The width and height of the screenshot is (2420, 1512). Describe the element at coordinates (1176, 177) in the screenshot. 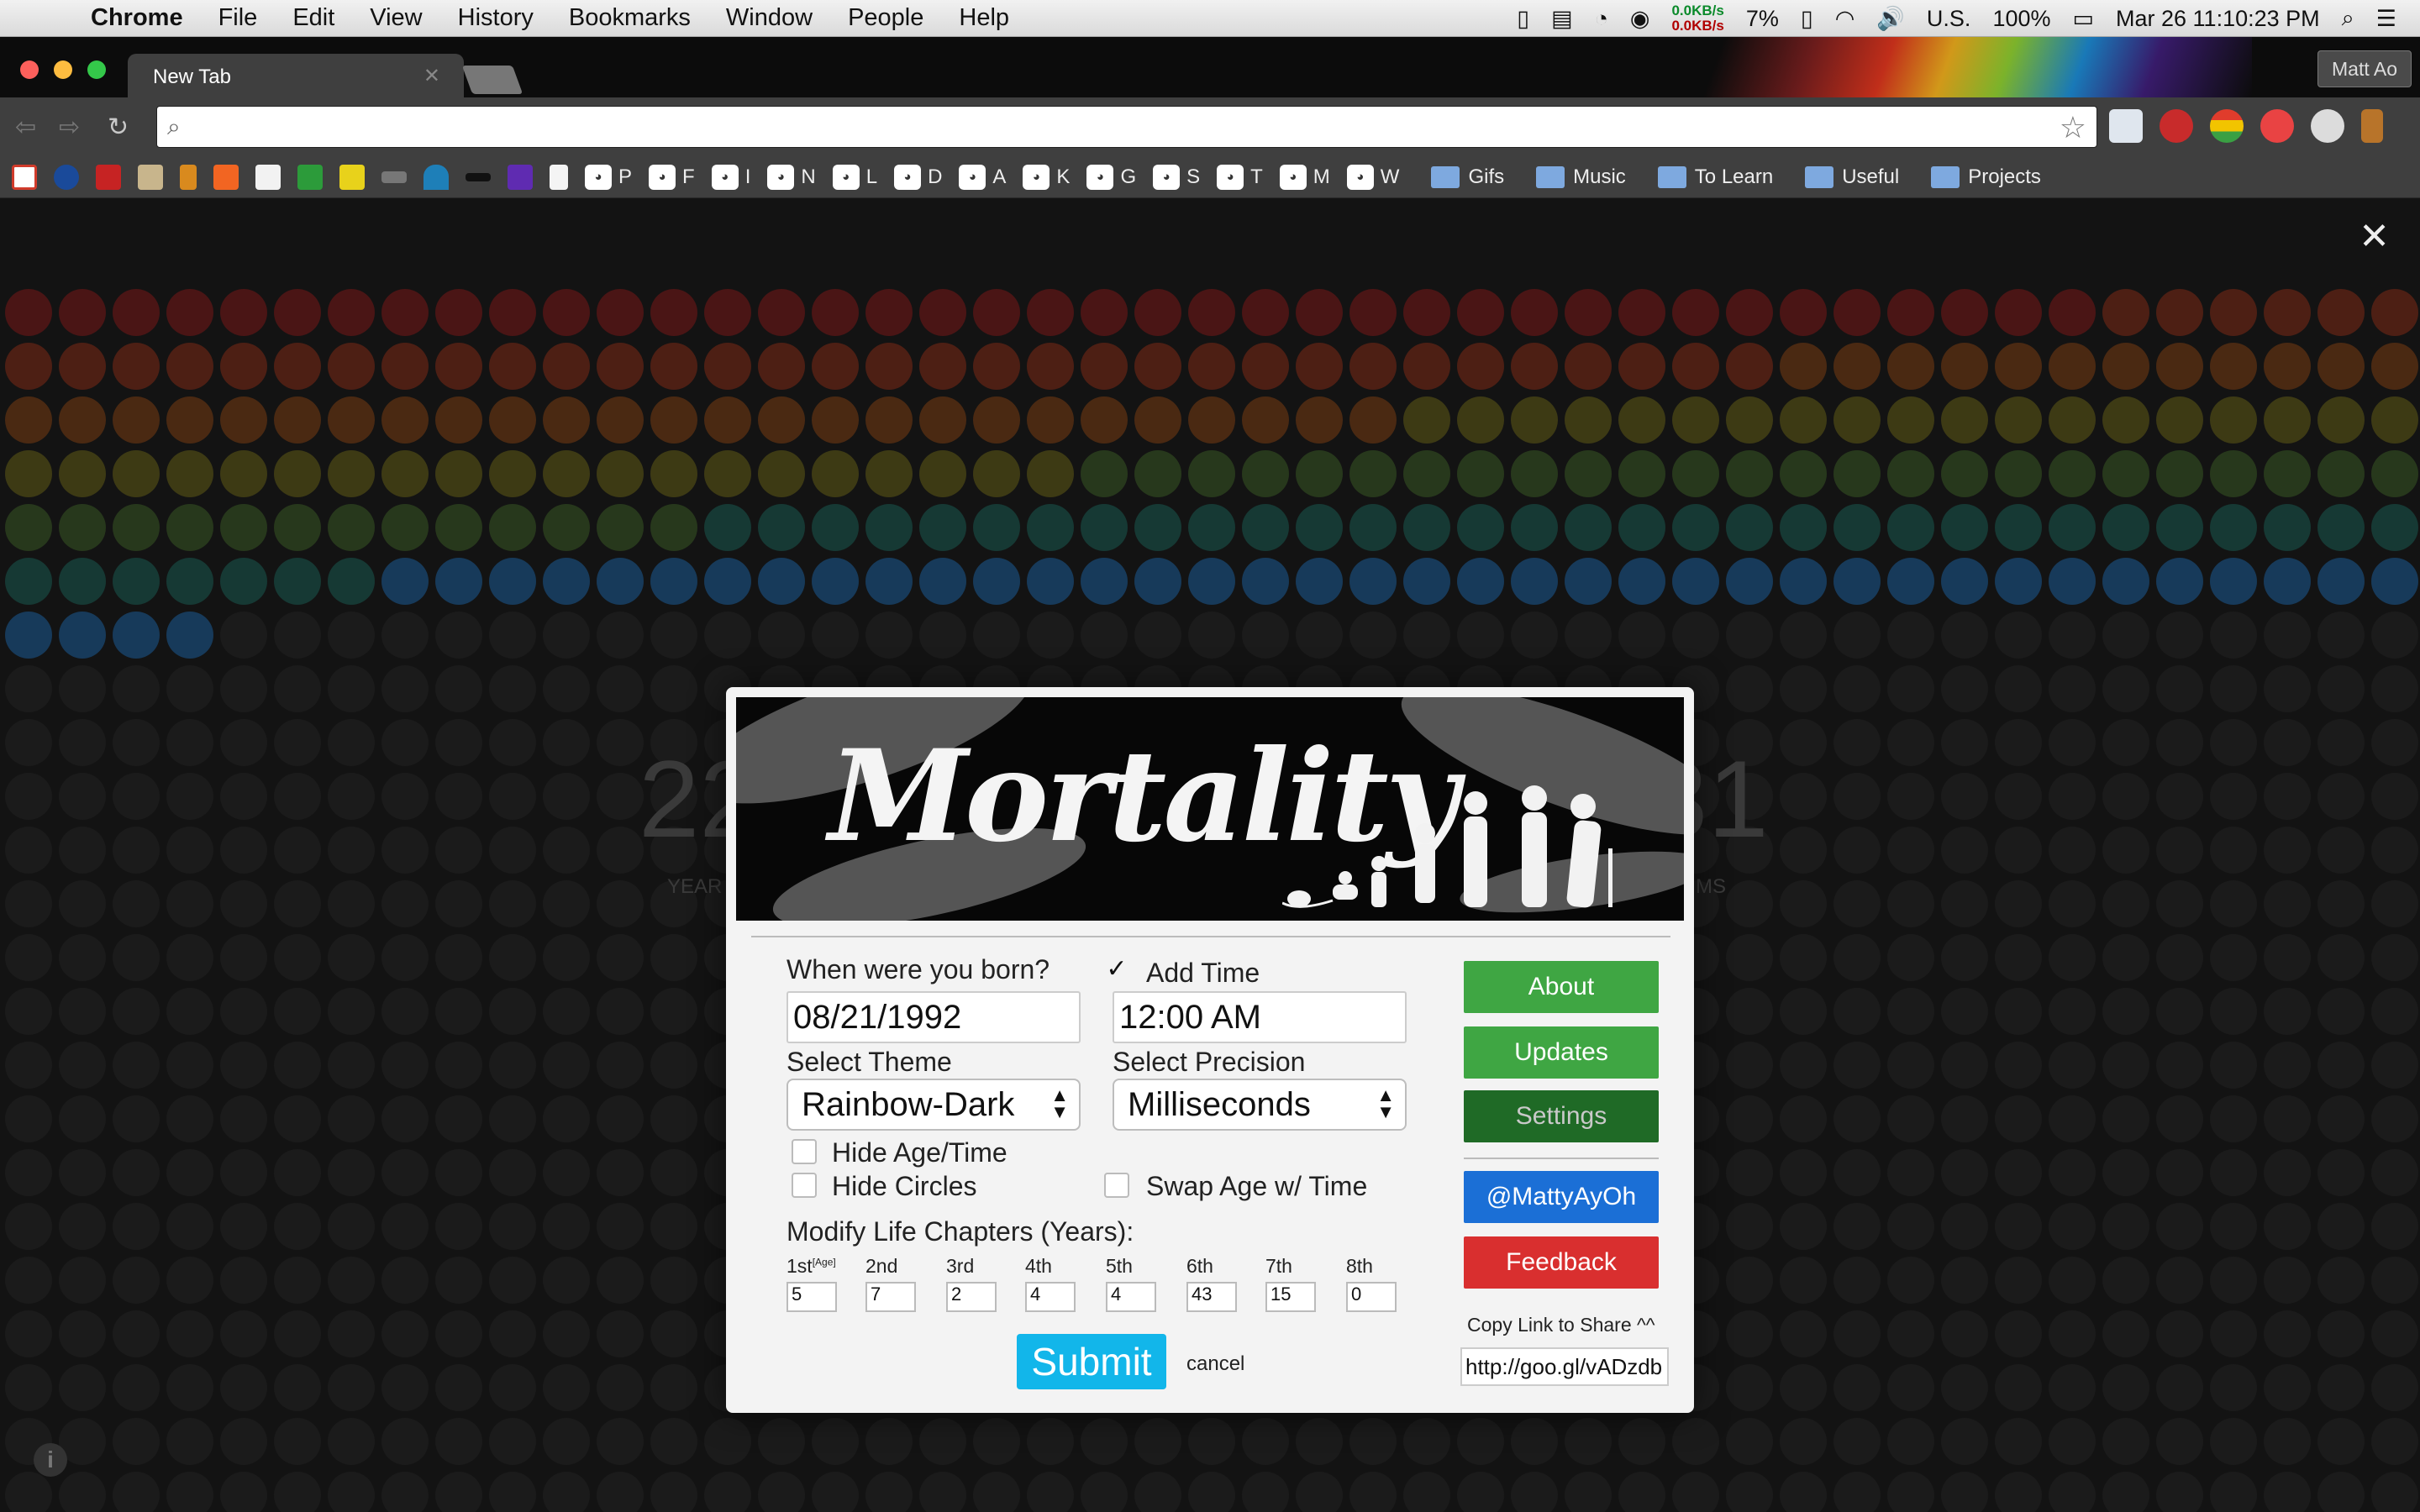

I see `bookmark-reddit-s: ◕ S` at that location.